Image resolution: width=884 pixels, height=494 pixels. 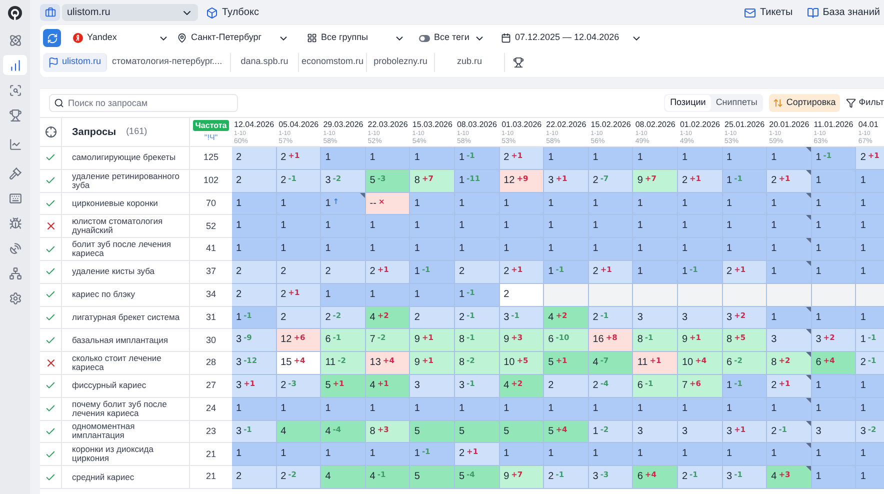 I want to click on date-header: 08.02.2026, so click(x=655, y=124).